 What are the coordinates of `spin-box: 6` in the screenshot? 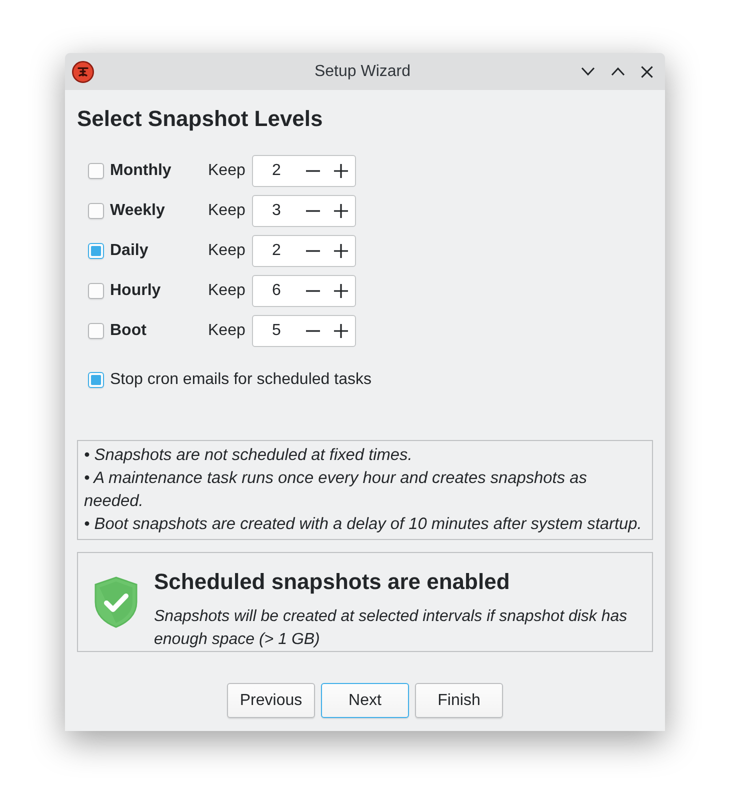 It's located at (304, 291).